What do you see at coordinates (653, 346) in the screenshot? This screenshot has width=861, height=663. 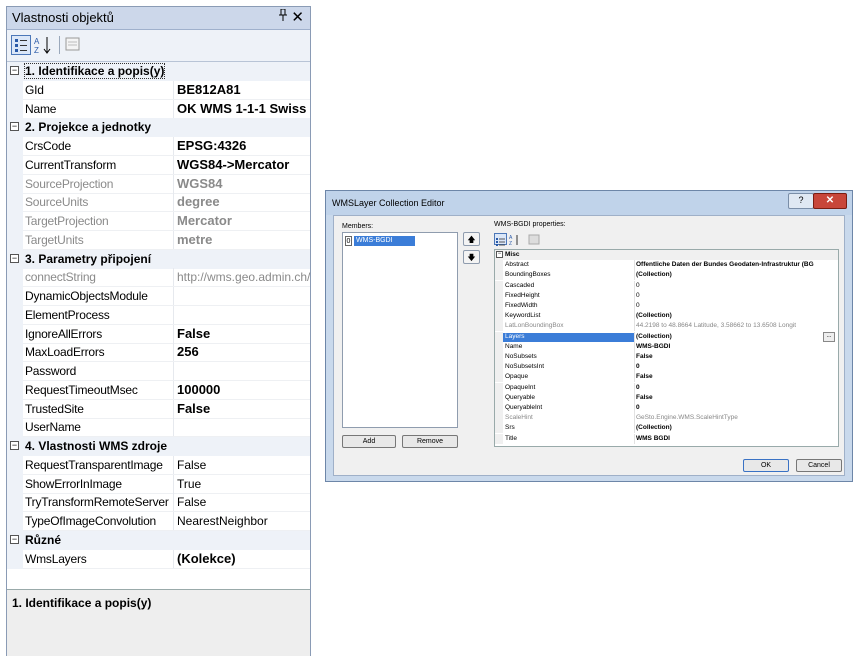 I see `property-value: WMS-BGDI` at bounding box center [653, 346].